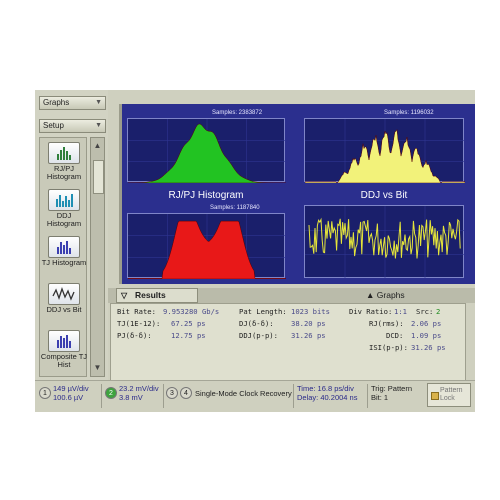  I want to click on timebase-delay: Delay: 40.2004 ns, so click(327, 398).